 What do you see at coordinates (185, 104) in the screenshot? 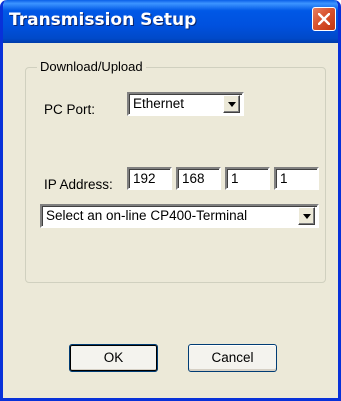
I see `pc-port-select: Ethernet` at bounding box center [185, 104].